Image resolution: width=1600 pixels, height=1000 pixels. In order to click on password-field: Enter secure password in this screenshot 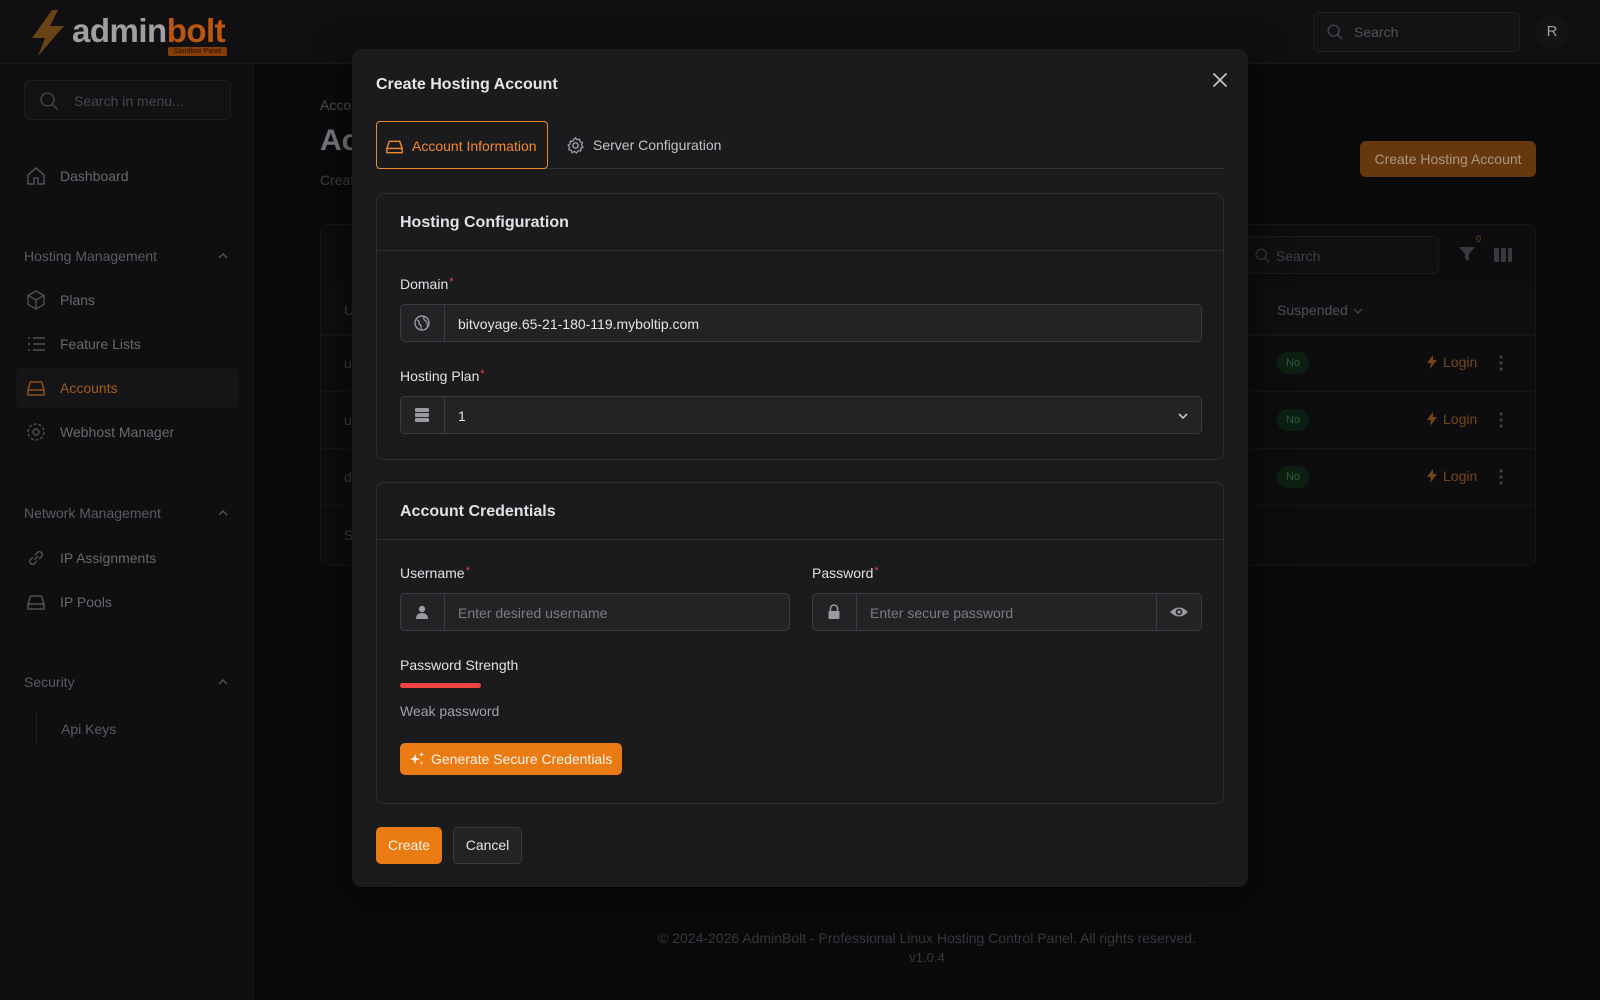, I will do `click(1007, 612)`.